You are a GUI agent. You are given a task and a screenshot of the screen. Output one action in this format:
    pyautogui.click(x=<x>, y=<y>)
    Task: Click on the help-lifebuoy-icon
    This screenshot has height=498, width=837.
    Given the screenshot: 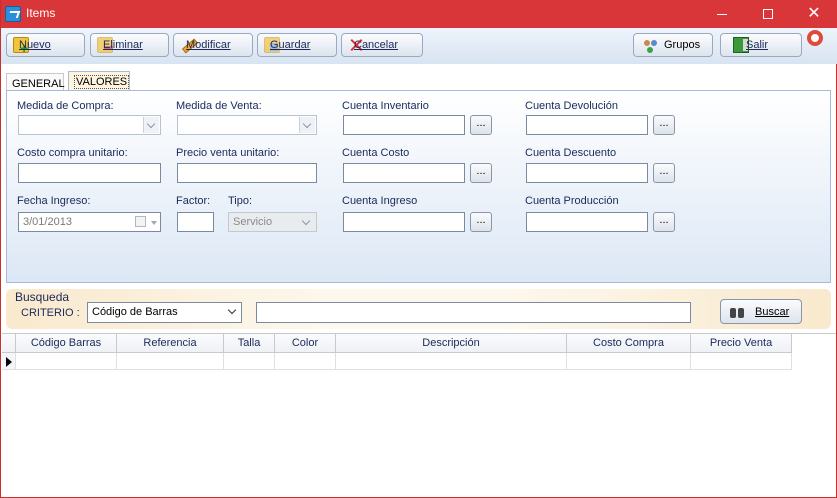 What is the action you would take?
    pyautogui.click(x=815, y=38)
    